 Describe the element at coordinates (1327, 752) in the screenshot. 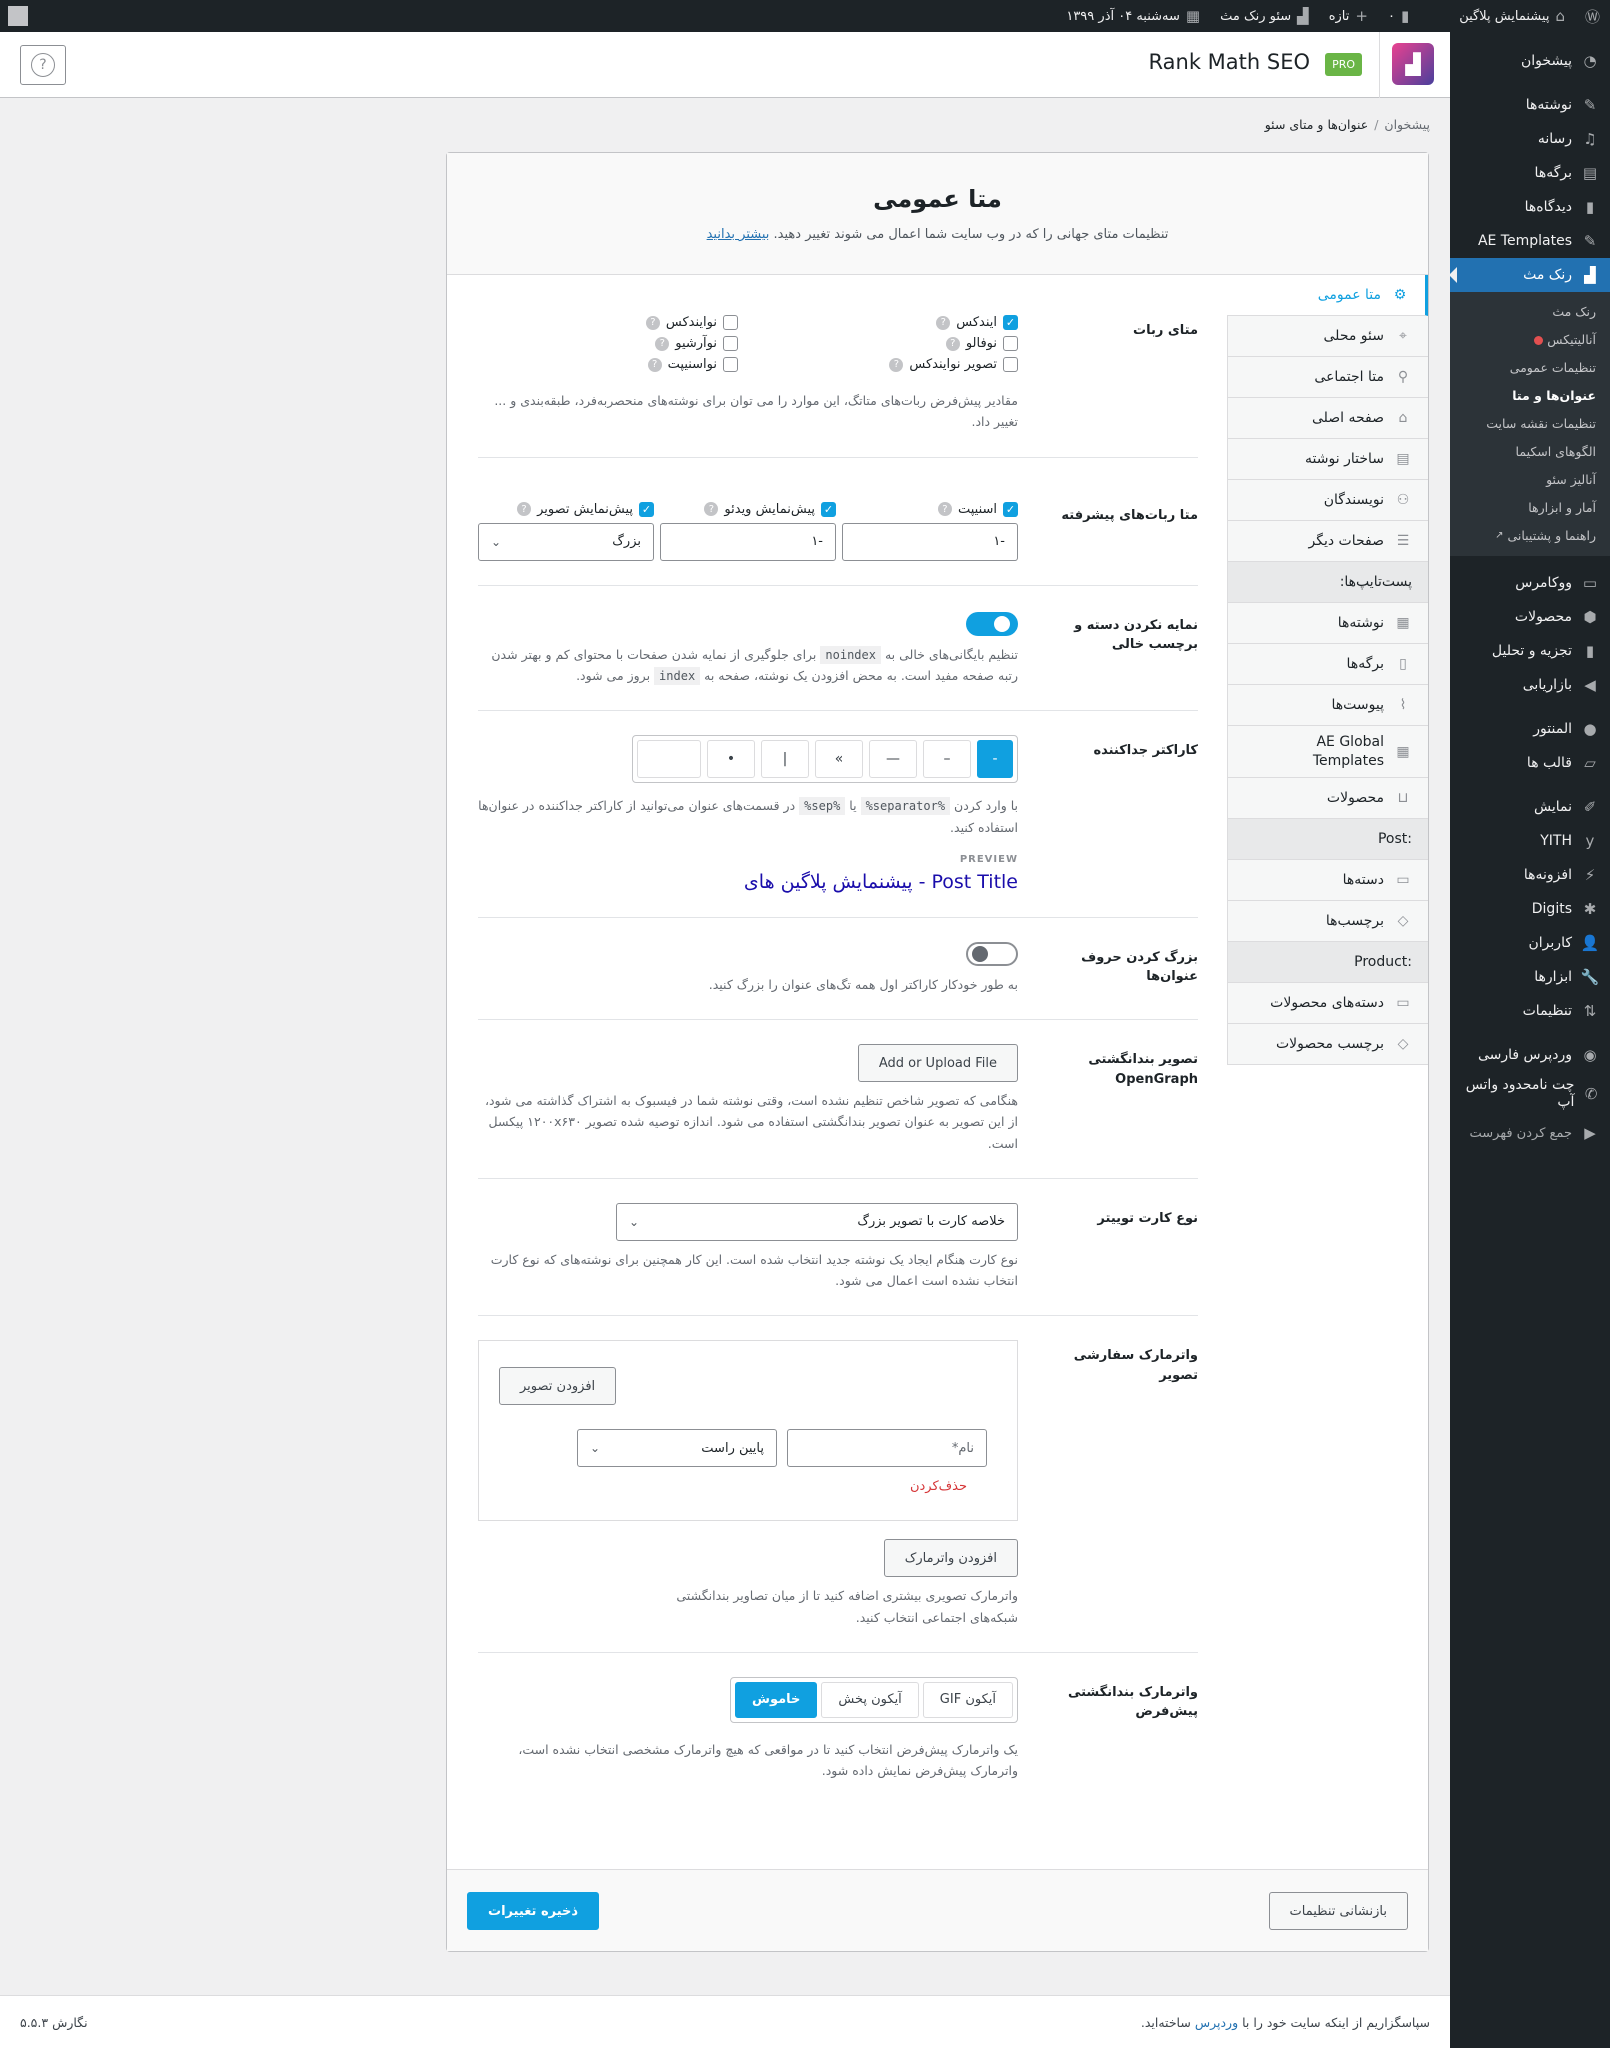

I see `tab-ae-global-templates: ▦ AE Global Templates` at that location.